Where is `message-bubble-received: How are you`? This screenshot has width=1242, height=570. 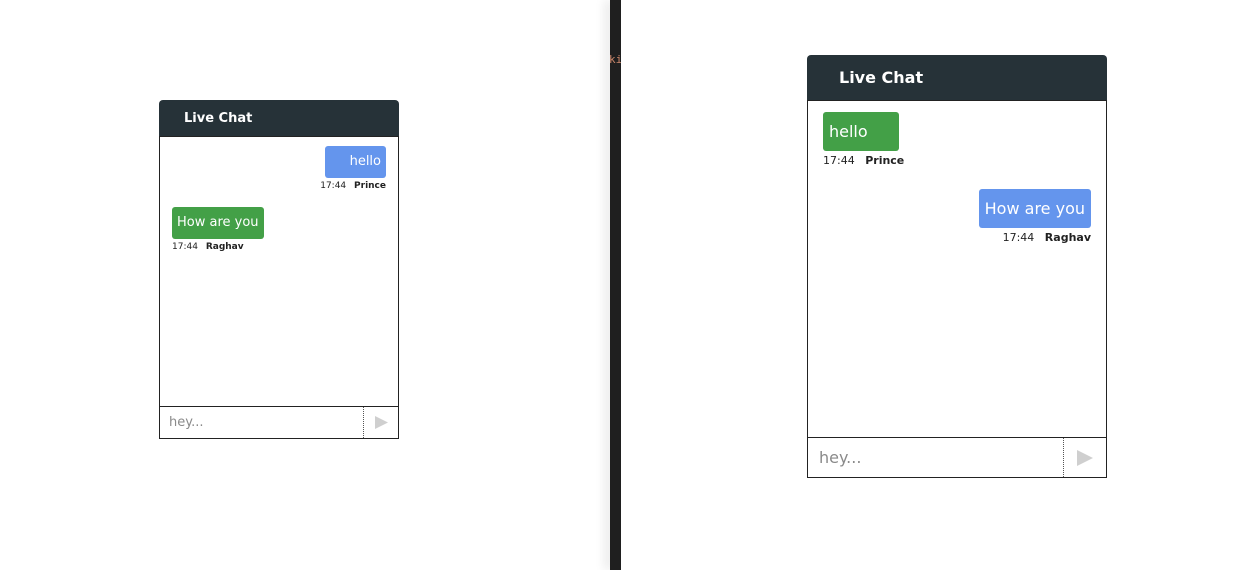
message-bubble-received: How are you is located at coordinates (218, 223).